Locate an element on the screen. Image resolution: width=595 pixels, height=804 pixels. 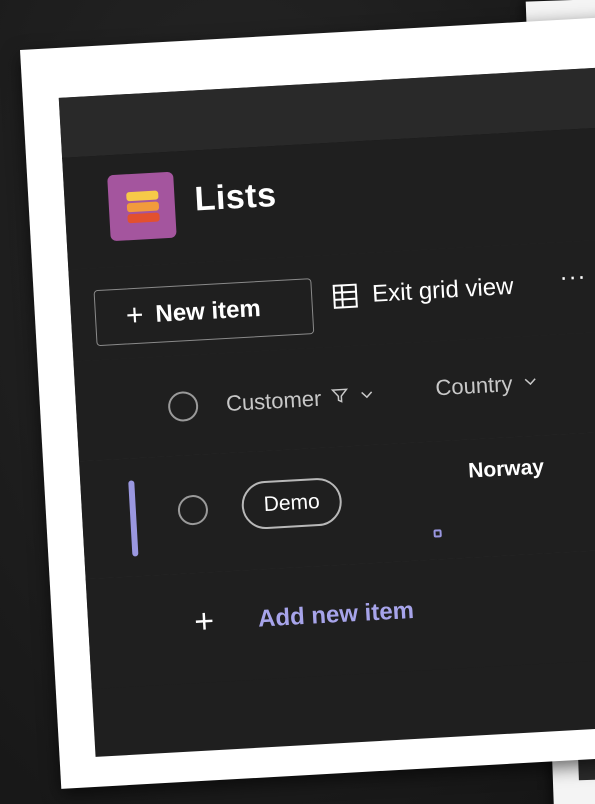
new-item-button: + New item is located at coordinates (204, 312).